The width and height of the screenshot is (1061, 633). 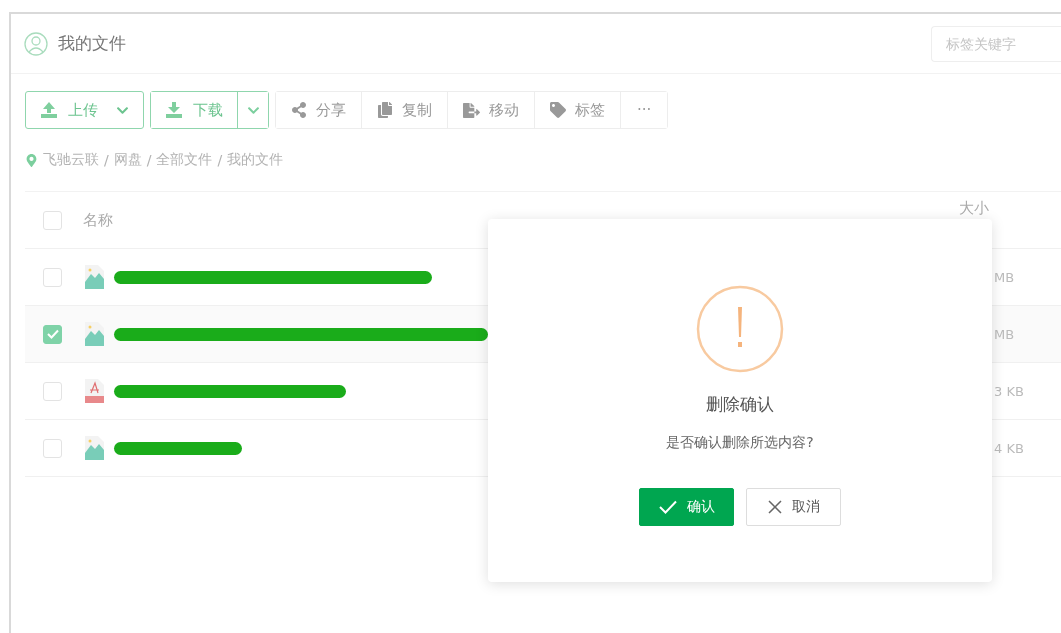 I want to click on dialog-message: 是否确认删除所选内容?, so click(x=740, y=443).